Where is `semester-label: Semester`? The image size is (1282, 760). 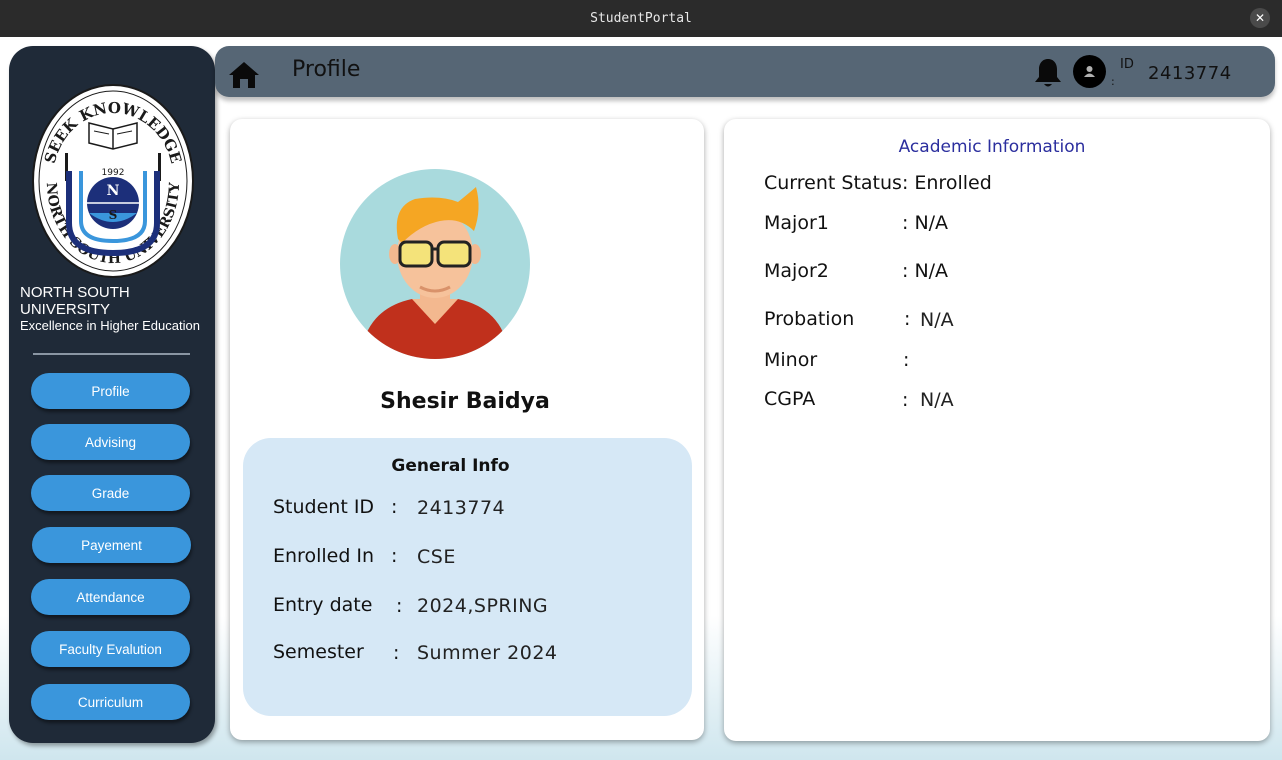 semester-label: Semester is located at coordinates (318, 652).